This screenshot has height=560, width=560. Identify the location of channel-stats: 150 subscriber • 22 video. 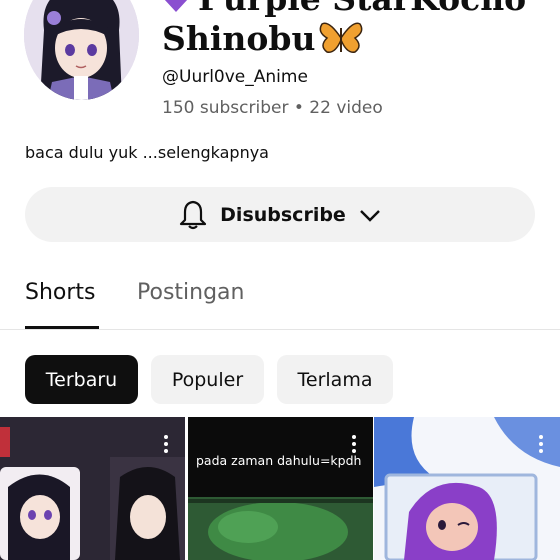
(272, 108).